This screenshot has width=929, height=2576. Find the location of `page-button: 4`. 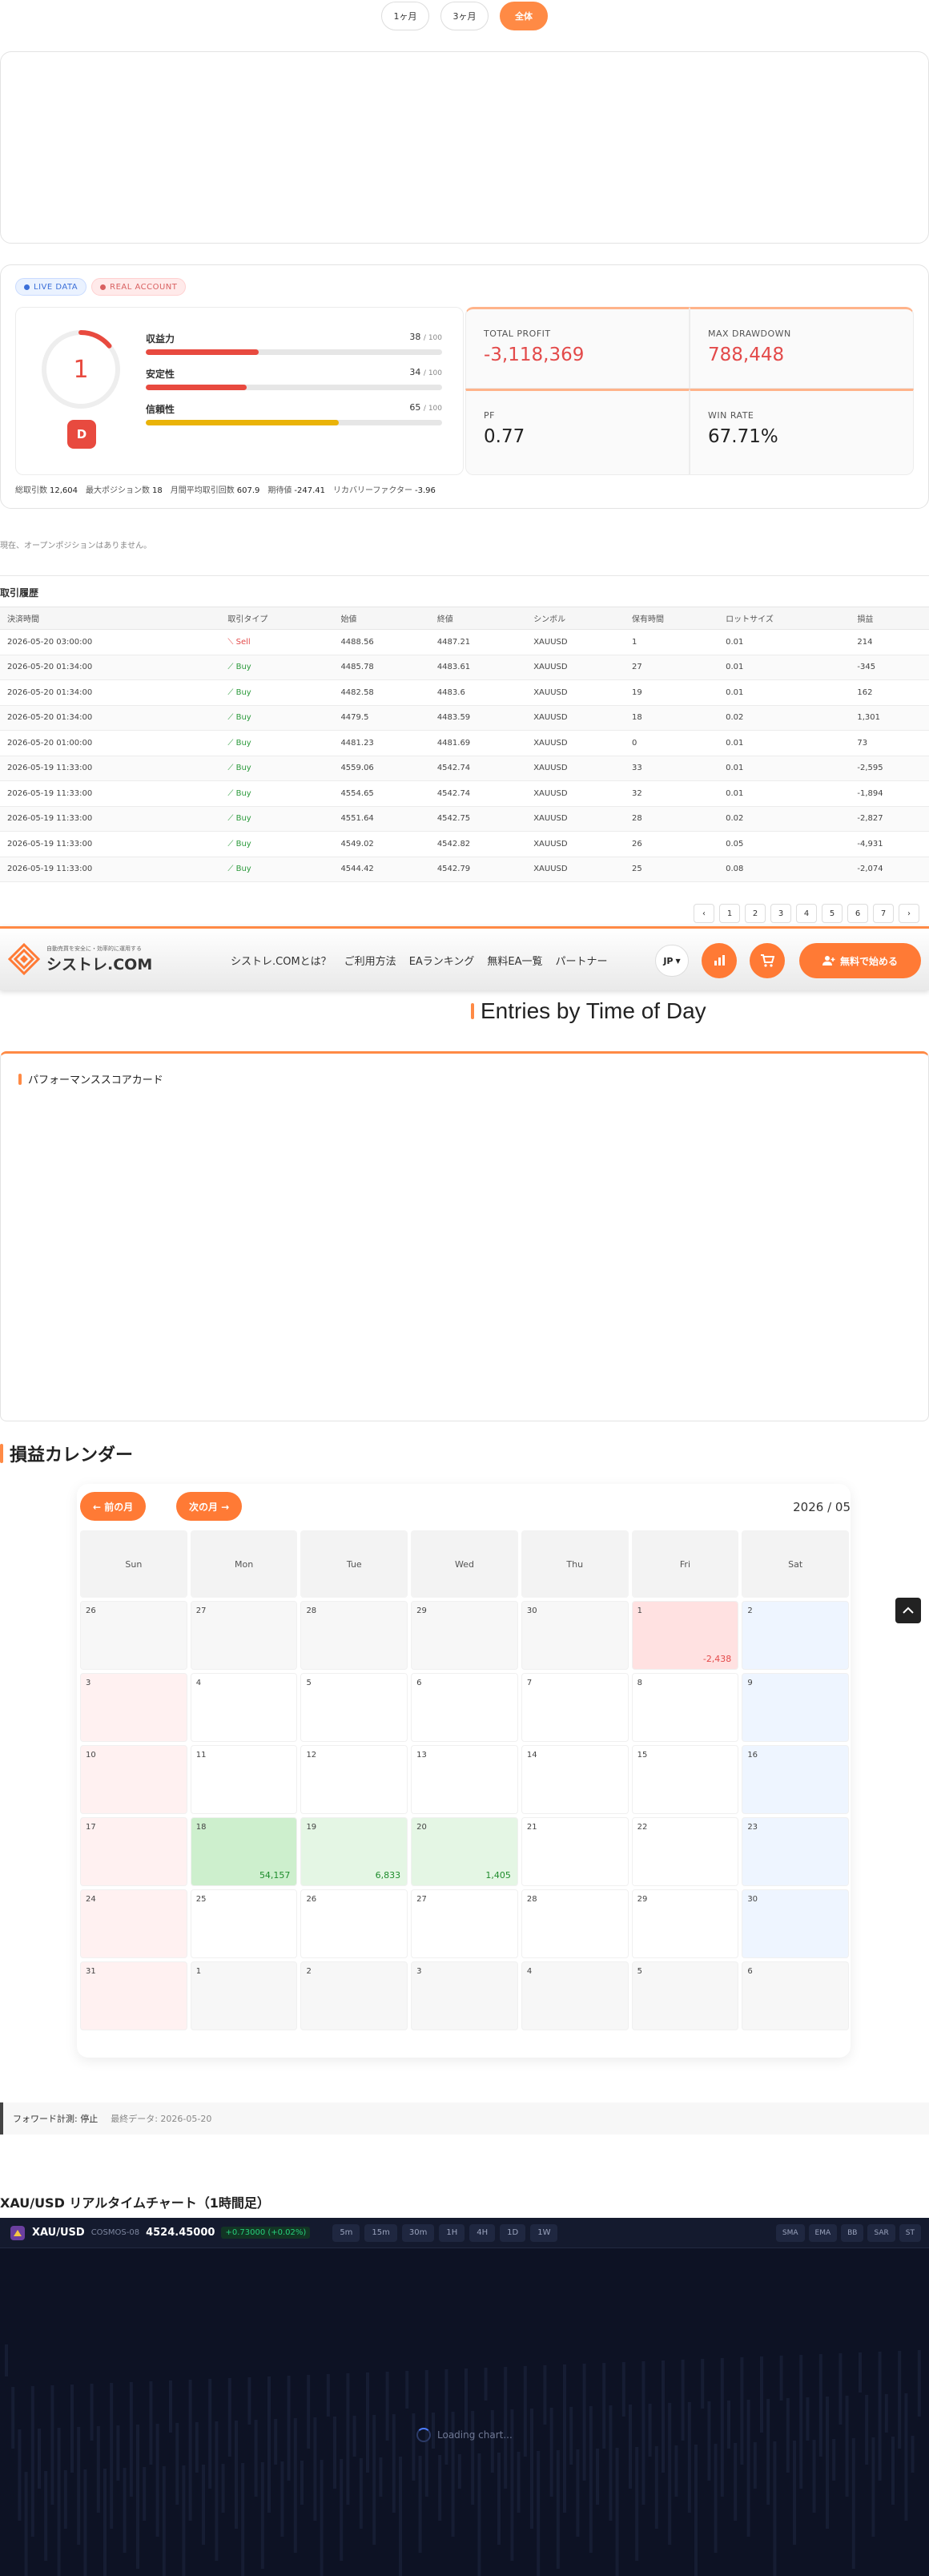

page-button: 4 is located at coordinates (807, 913).